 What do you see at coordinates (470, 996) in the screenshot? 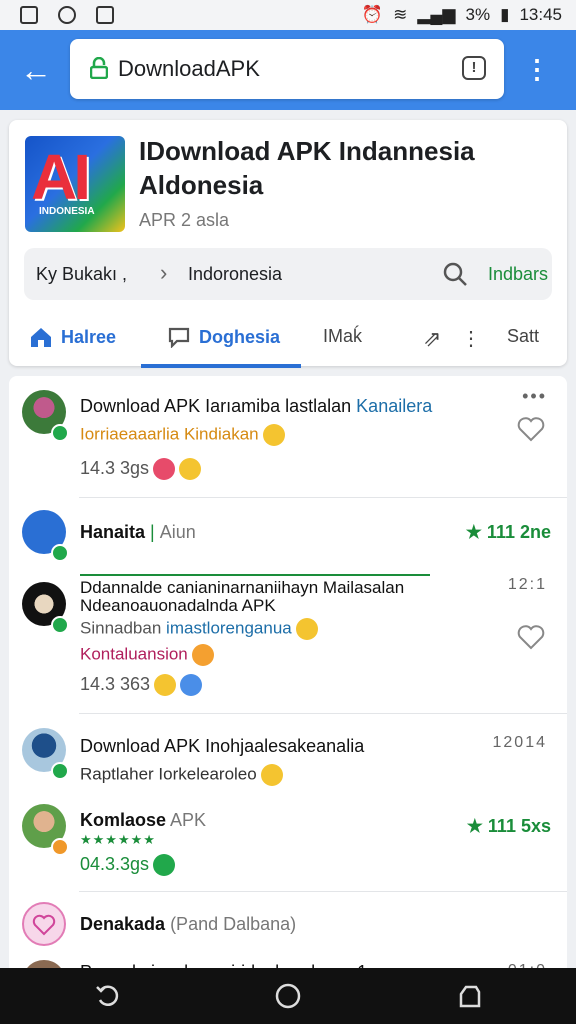
I see `recents-icon` at bounding box center [470, 996].